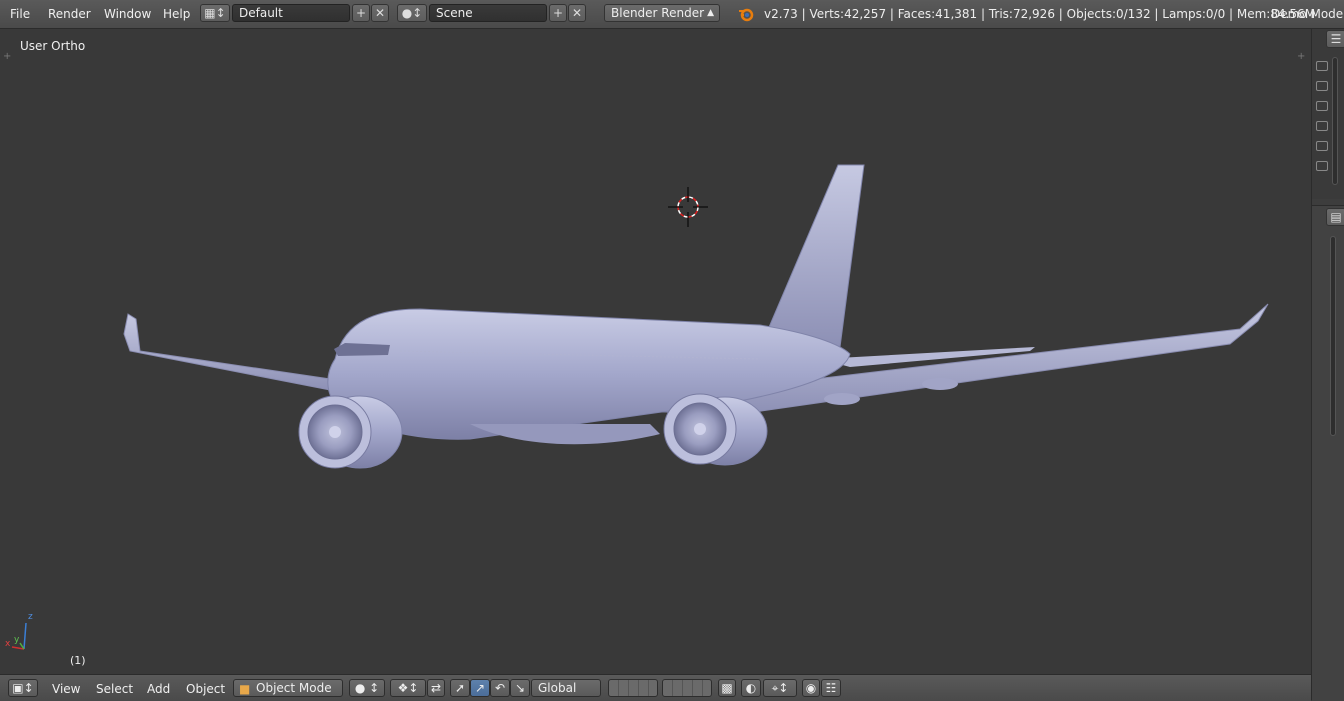  What do you see at coordinates (362, 349) in the screenshot?
I see `cockpit-windows` at bounding box center [362, 349].